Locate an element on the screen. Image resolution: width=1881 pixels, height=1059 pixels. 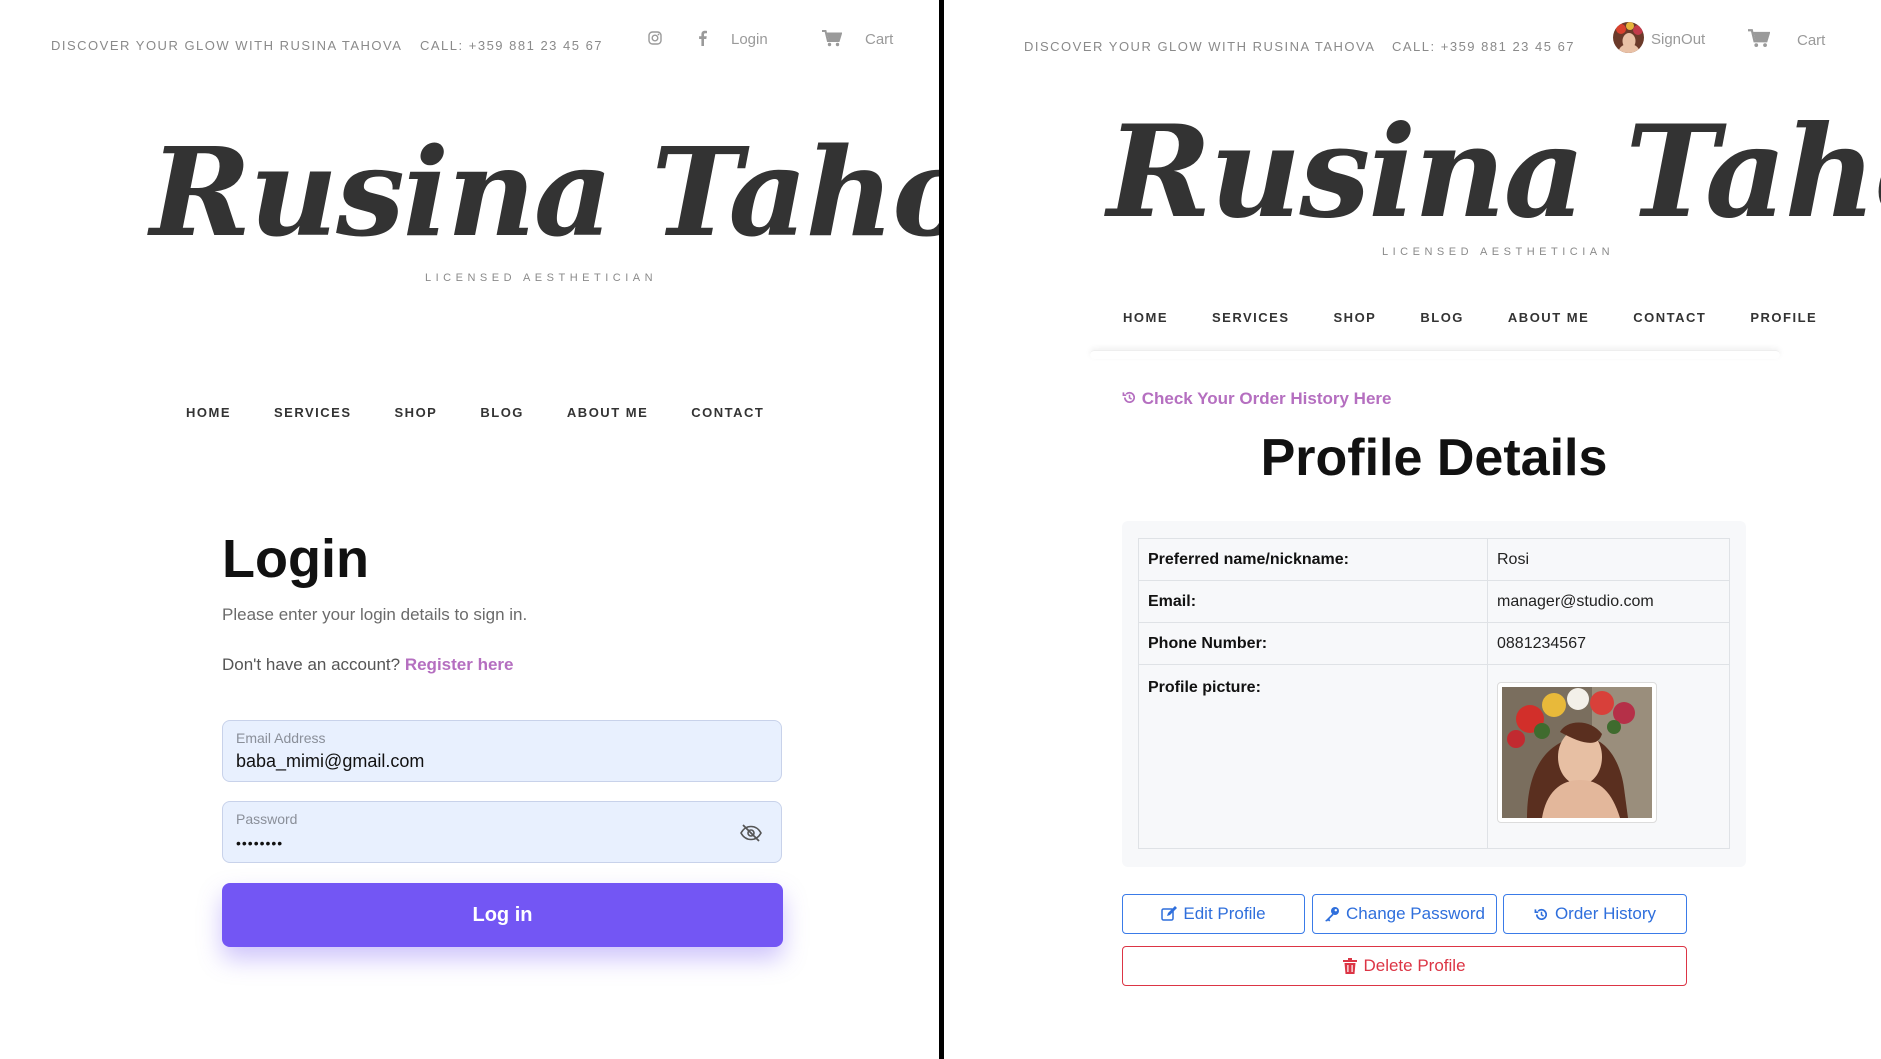
eye-slash-icon is located at coordinates (751, 835).